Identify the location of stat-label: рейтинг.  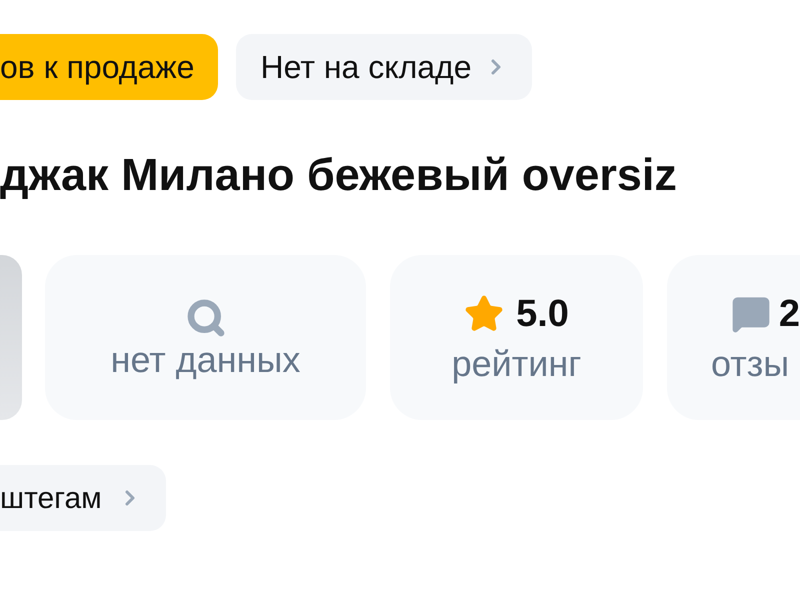
(517, 364).